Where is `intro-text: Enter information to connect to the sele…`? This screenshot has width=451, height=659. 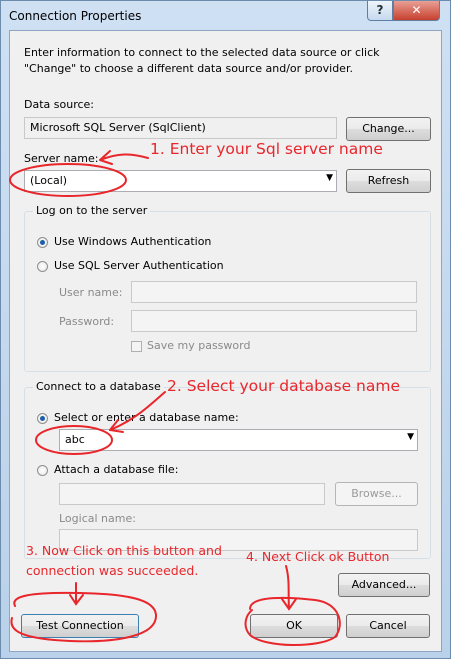
intro-text: Enter information to connect to the sele… is located at coordinates (202, 60).